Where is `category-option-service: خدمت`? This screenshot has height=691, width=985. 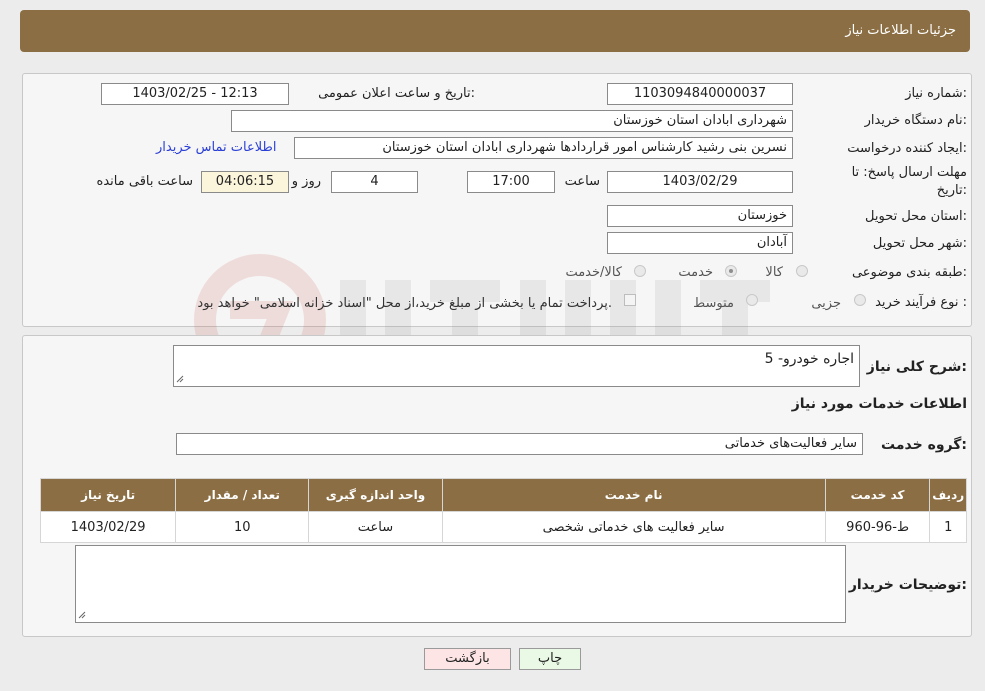 category-option-service: خدمت is located at coordinates (695, 272).